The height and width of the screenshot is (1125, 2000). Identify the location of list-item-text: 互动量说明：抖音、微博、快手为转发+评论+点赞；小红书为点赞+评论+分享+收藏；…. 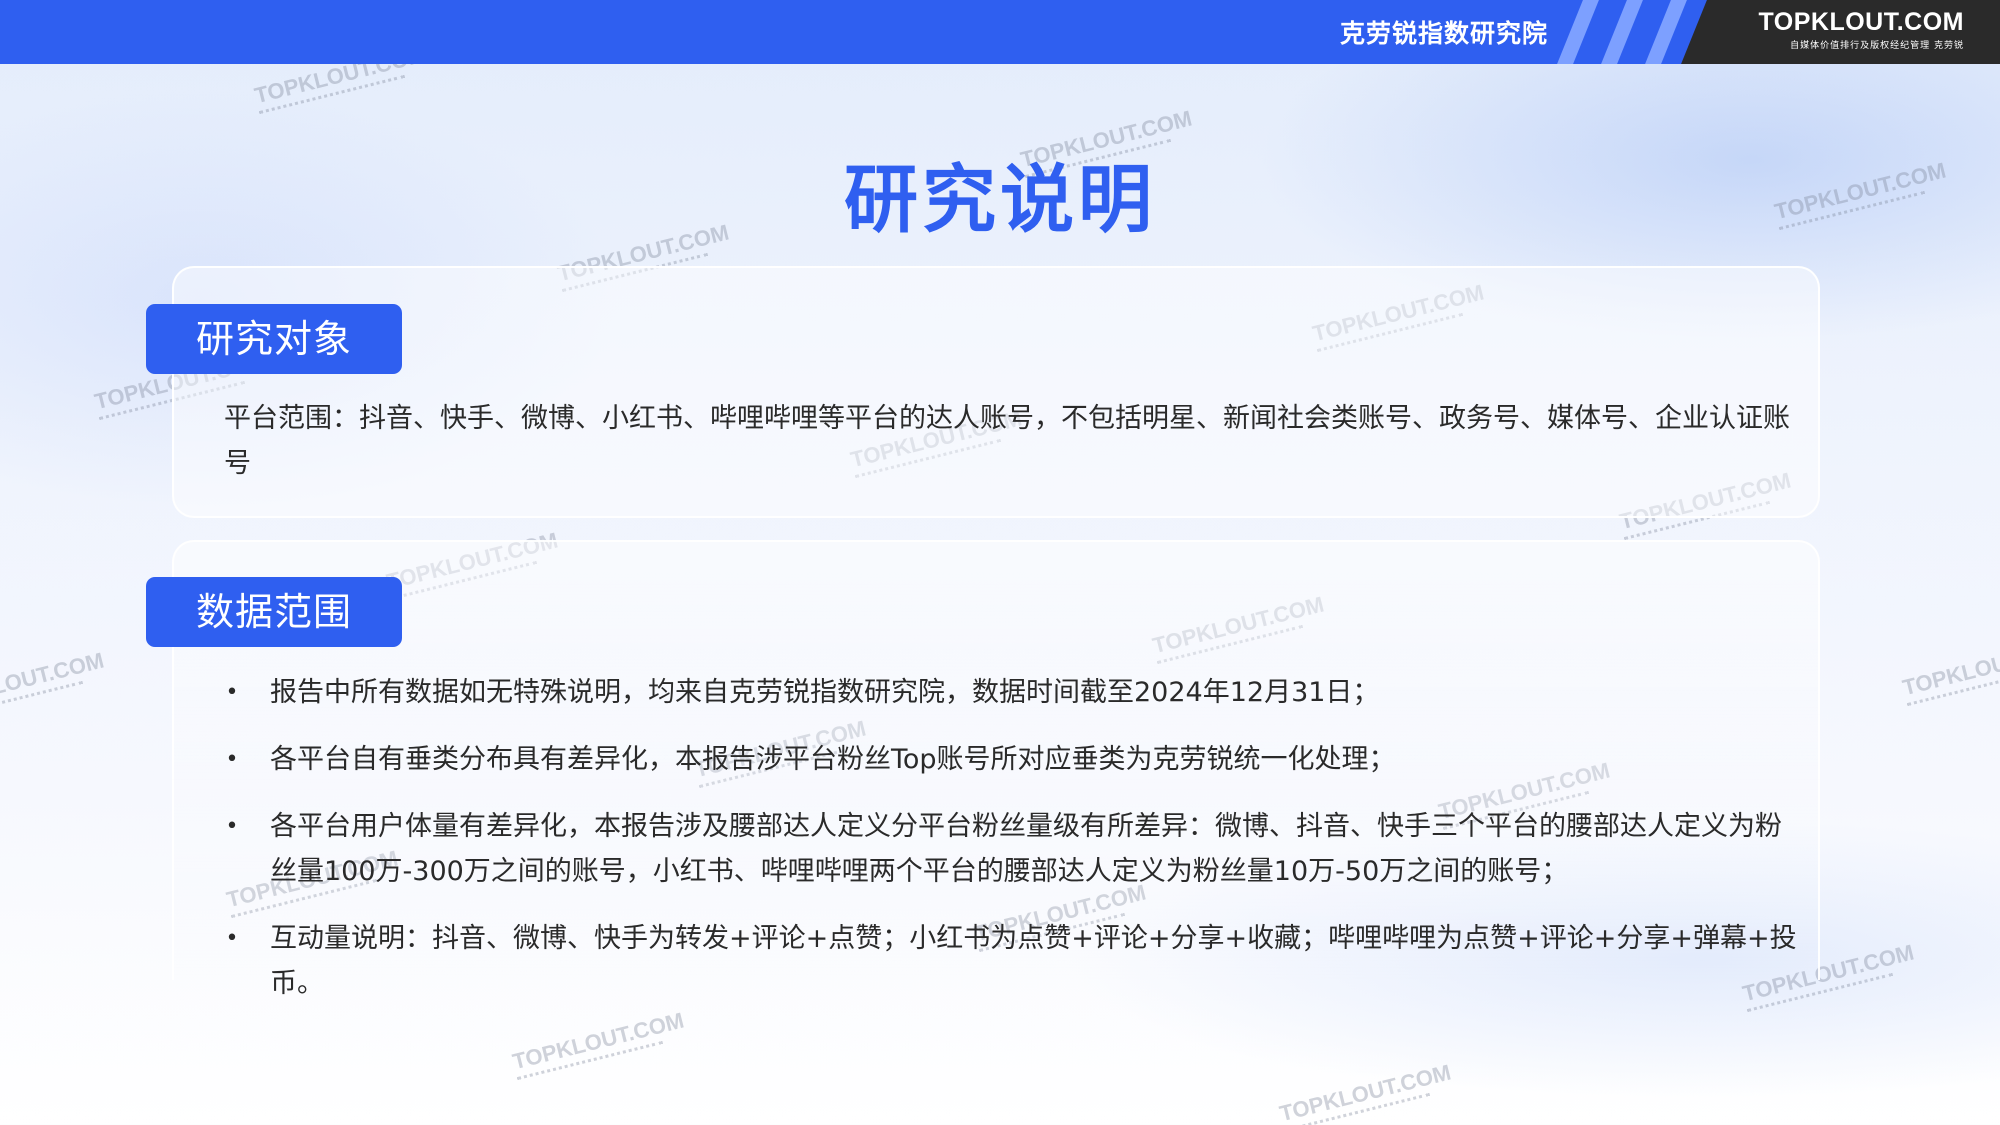
(1033, 961).